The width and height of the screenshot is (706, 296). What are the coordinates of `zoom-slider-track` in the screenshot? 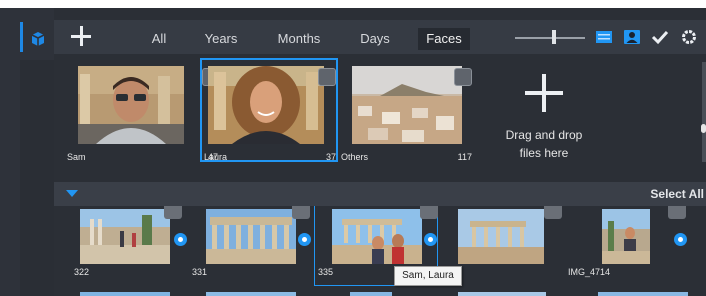 It's located at (550, 38).